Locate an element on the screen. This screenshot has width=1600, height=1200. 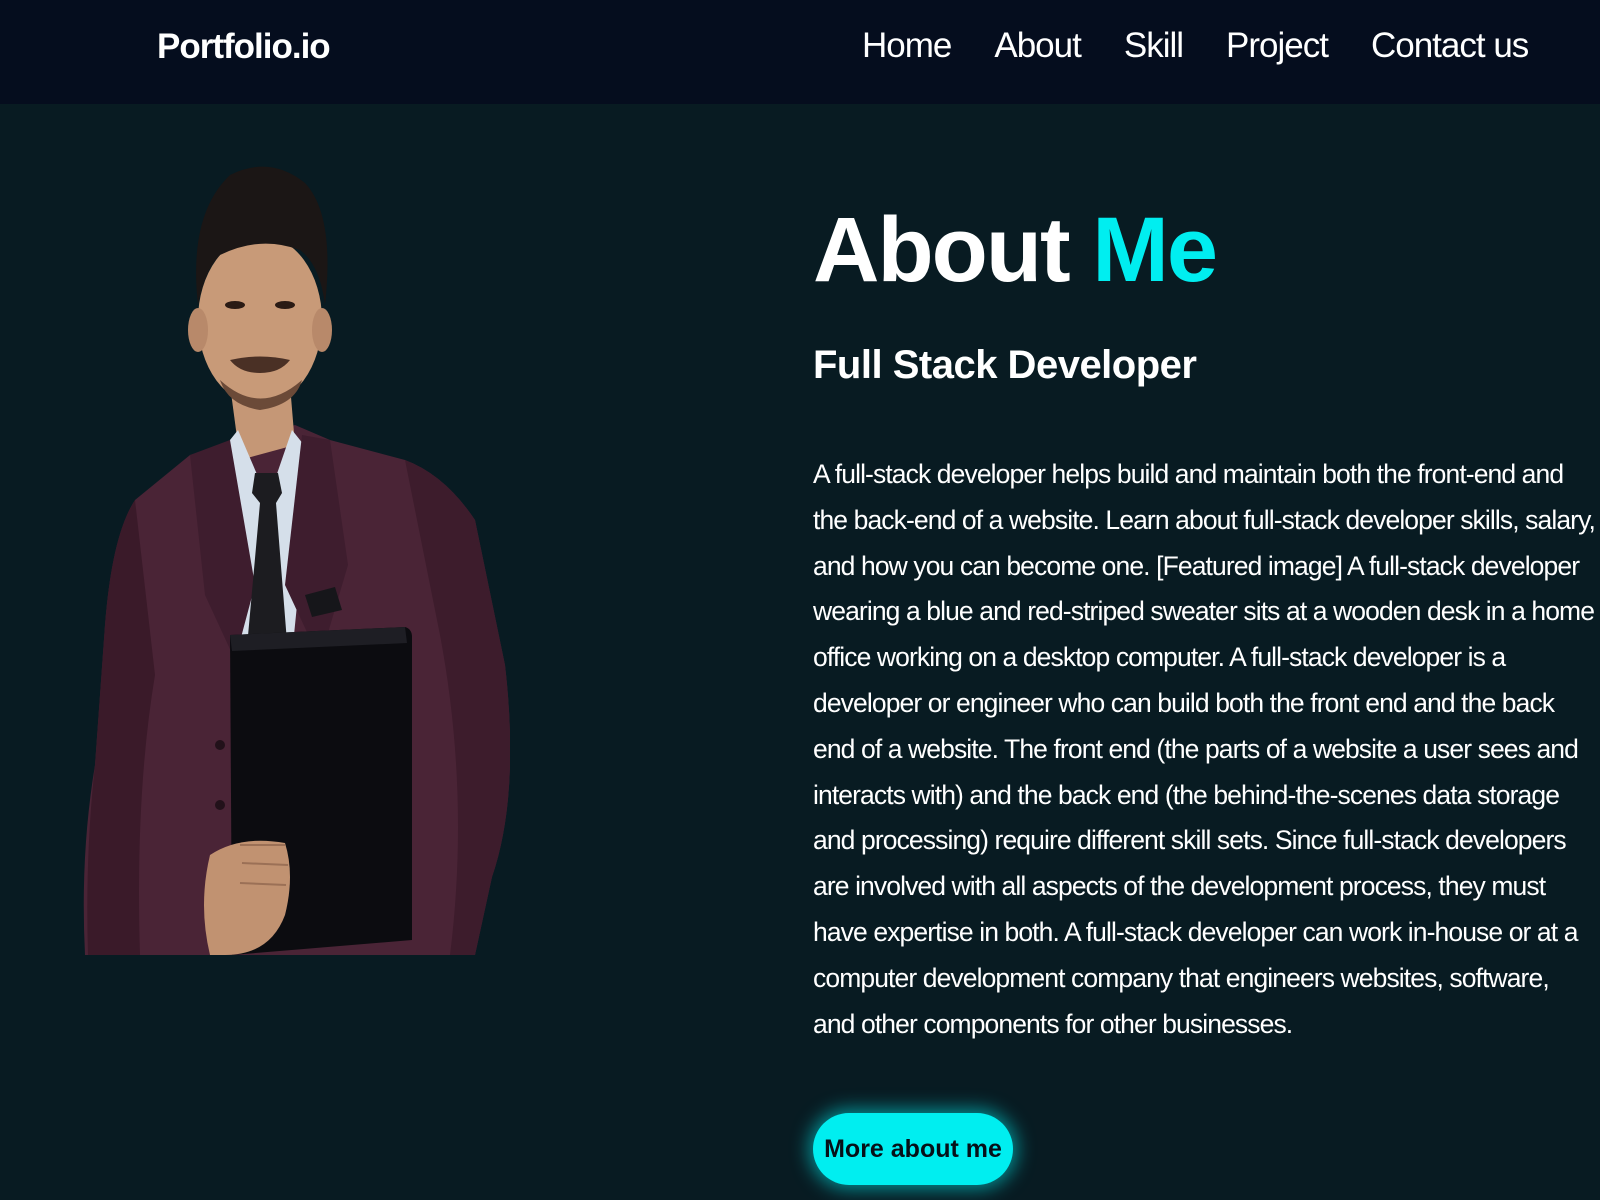
about-title: About Me is located at coordinates (1206, 250).